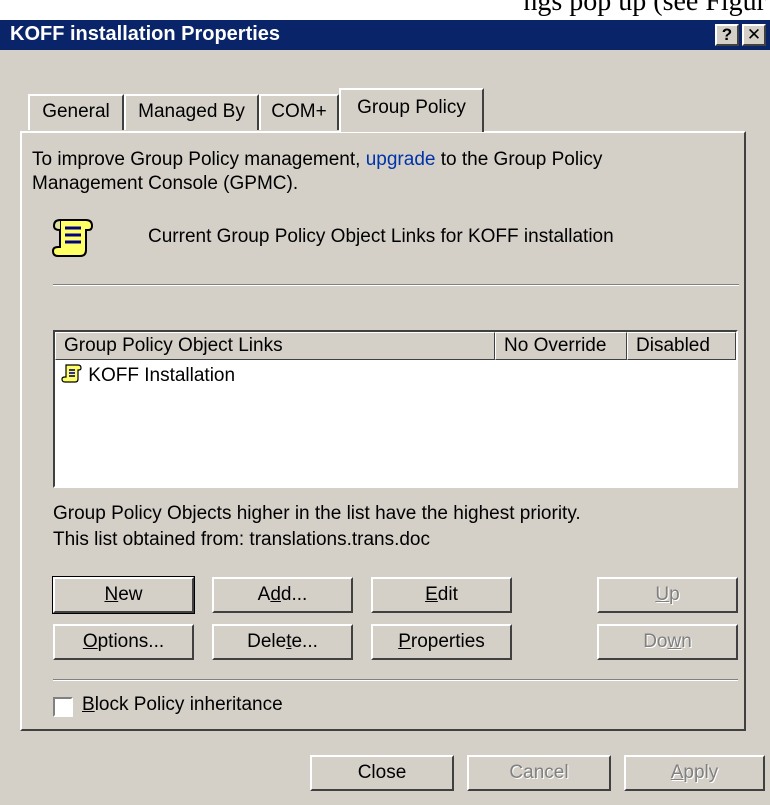 The height and width of the screenshot is (805, 770). What do you see at coordinates (199, 159) in the screenshot?
I see `intro-text-start: To improve Group Policy management,` at bounding box center [199, 159].